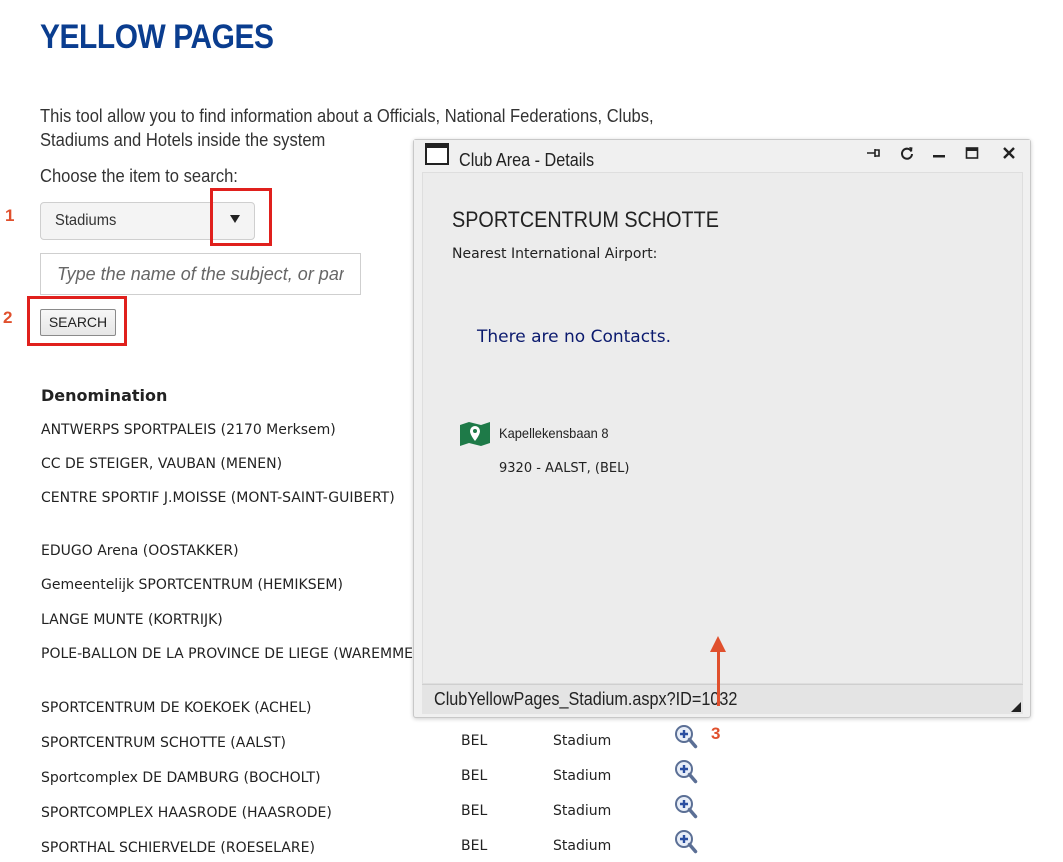 This screenshot has width=1063, height=862. What do you see at coordinates (104, 395) in the screenshot?
I see `denomination-header: Denomination` at bounding box center [104, 395].